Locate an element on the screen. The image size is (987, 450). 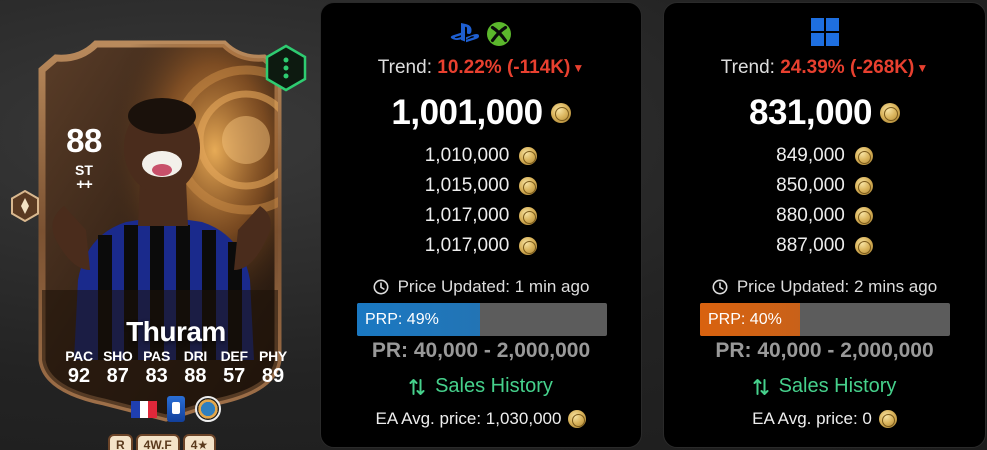
price-updated: Price Updated: 2 mins ago is located at coordinates (824, 287).